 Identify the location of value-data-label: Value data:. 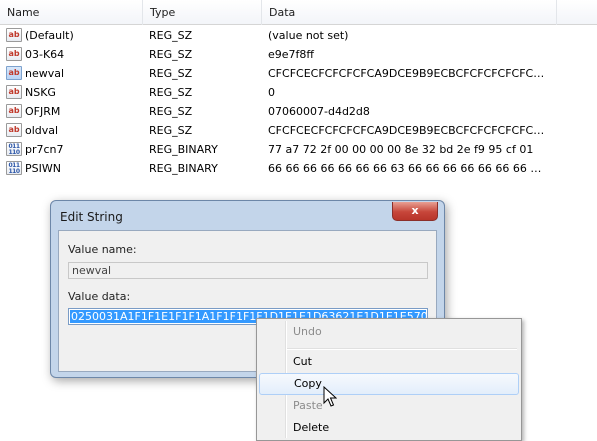
(99, 296).